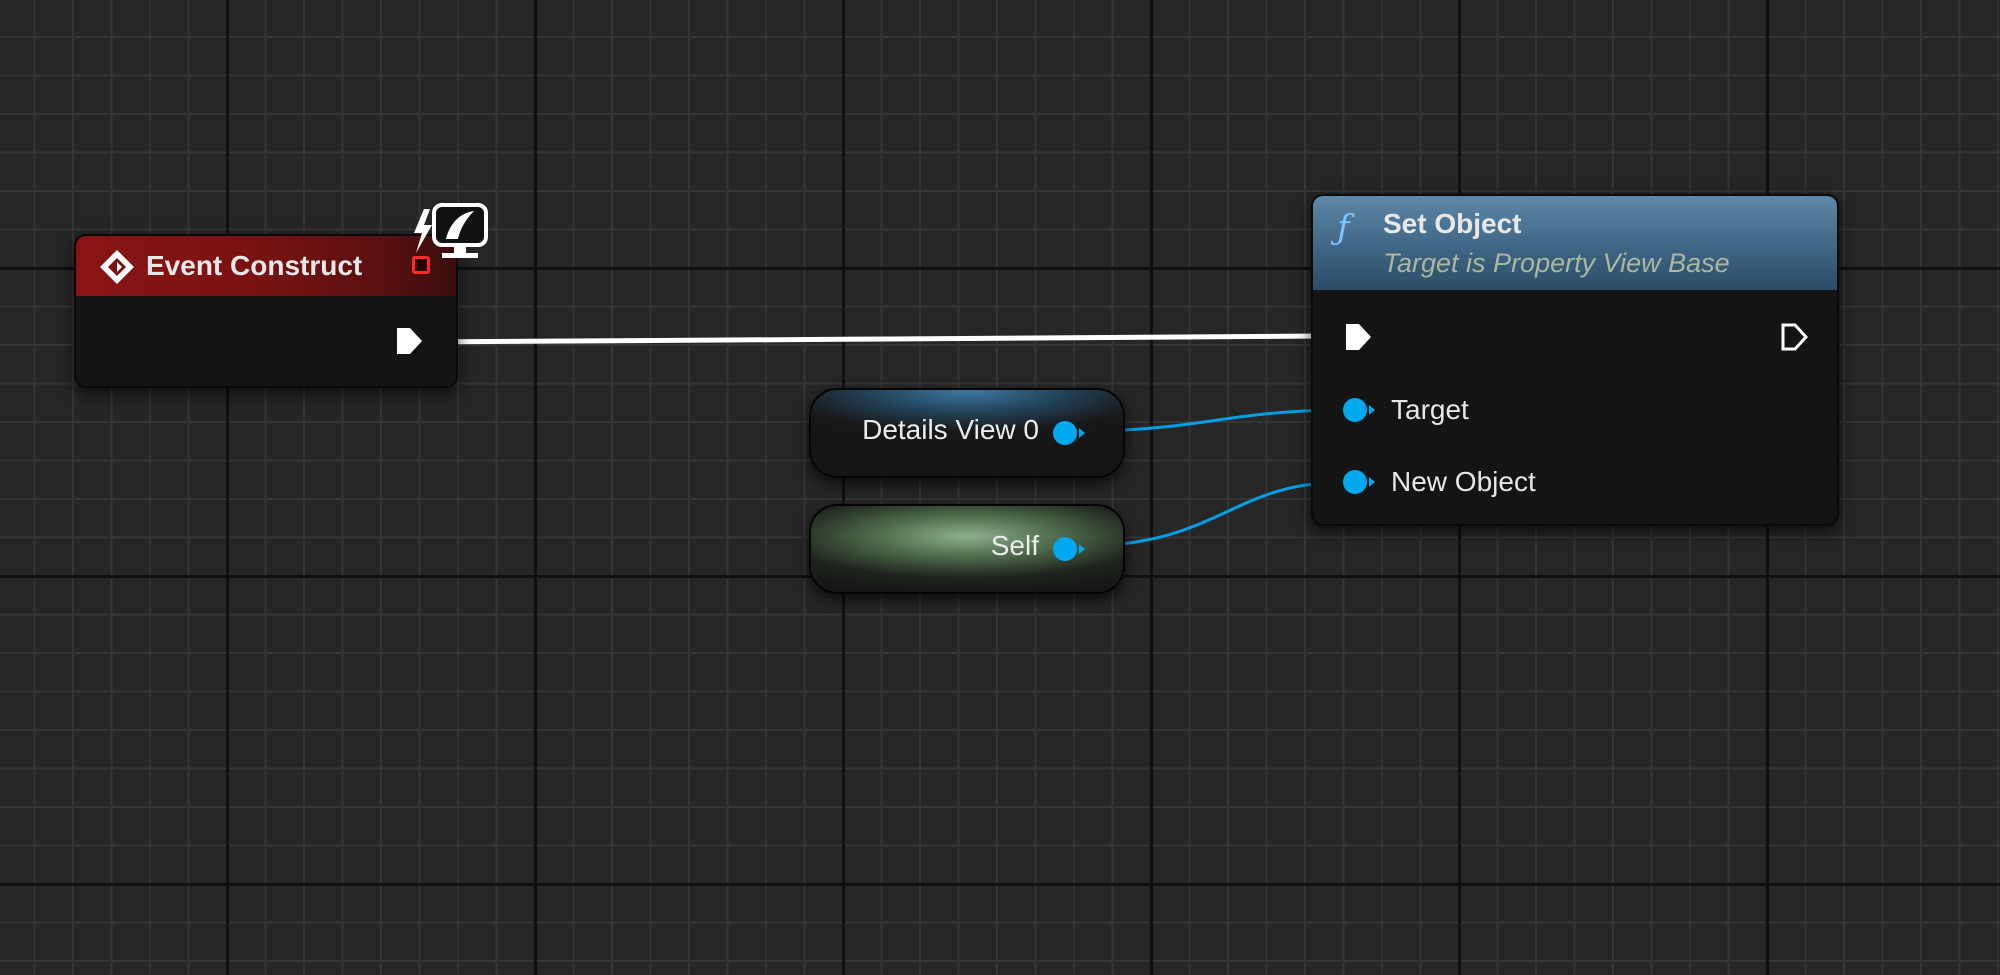  Describe the element at coordinates (1452, 223) in the screenshot. I see `set-object-title: Set Object` at that location.